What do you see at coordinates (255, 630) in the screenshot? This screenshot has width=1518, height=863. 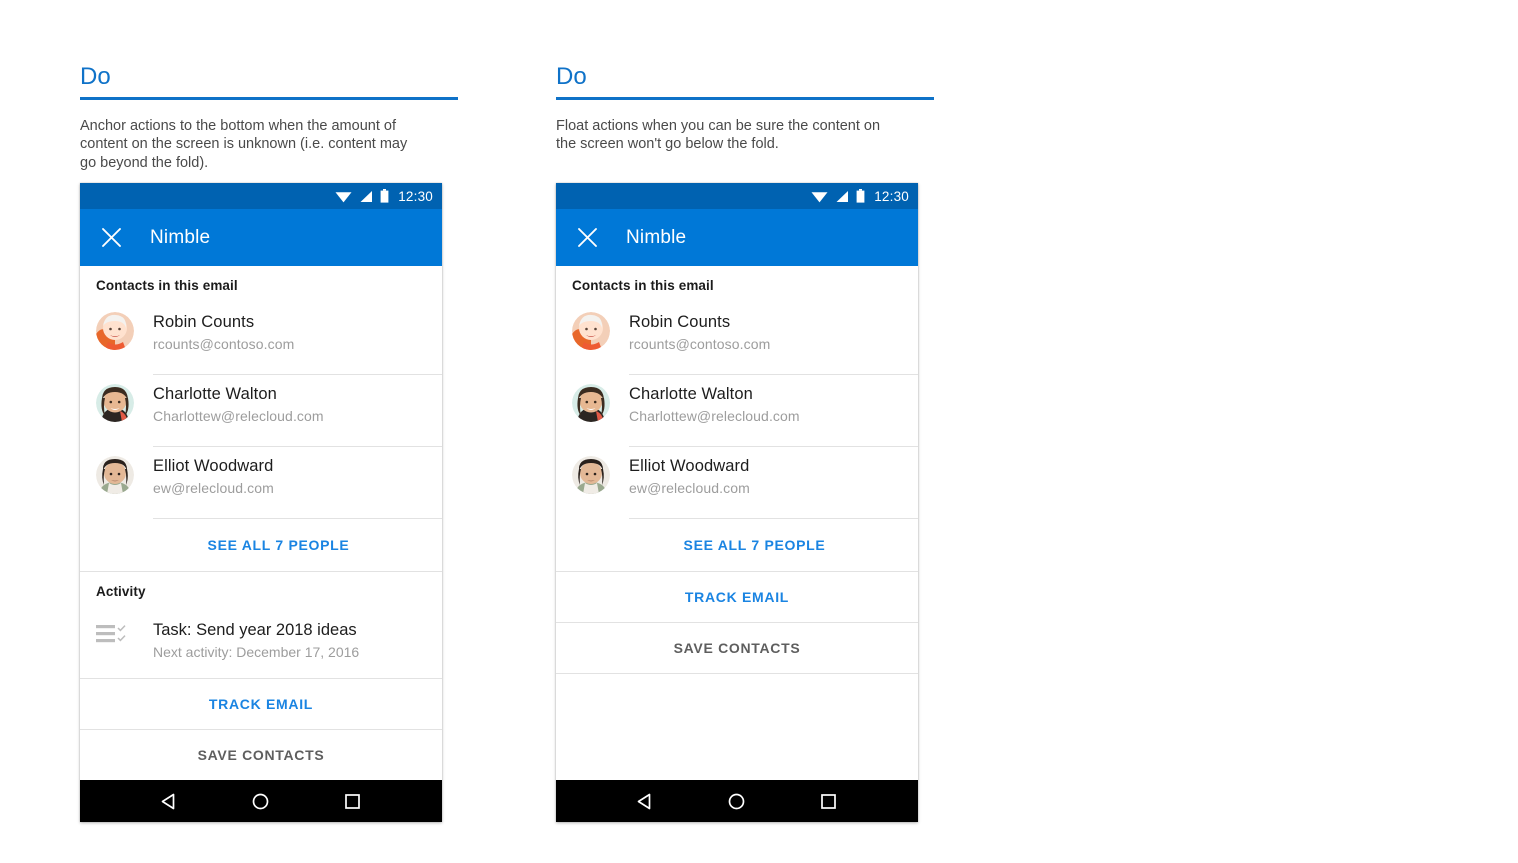 I see `activity-title: Task: Send year 2018 ideas` at bounding box center [255, 630].